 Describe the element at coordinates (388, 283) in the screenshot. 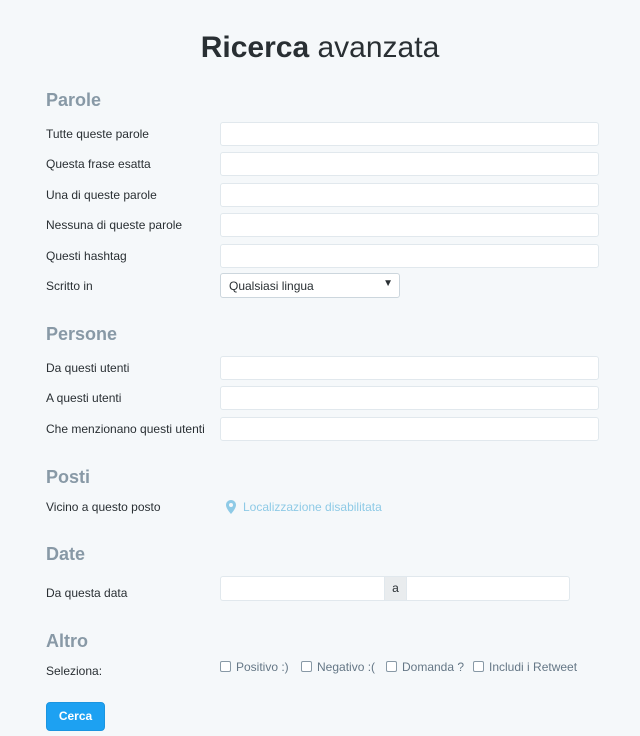

I see `chevron-down-icon: ▼` at that location.